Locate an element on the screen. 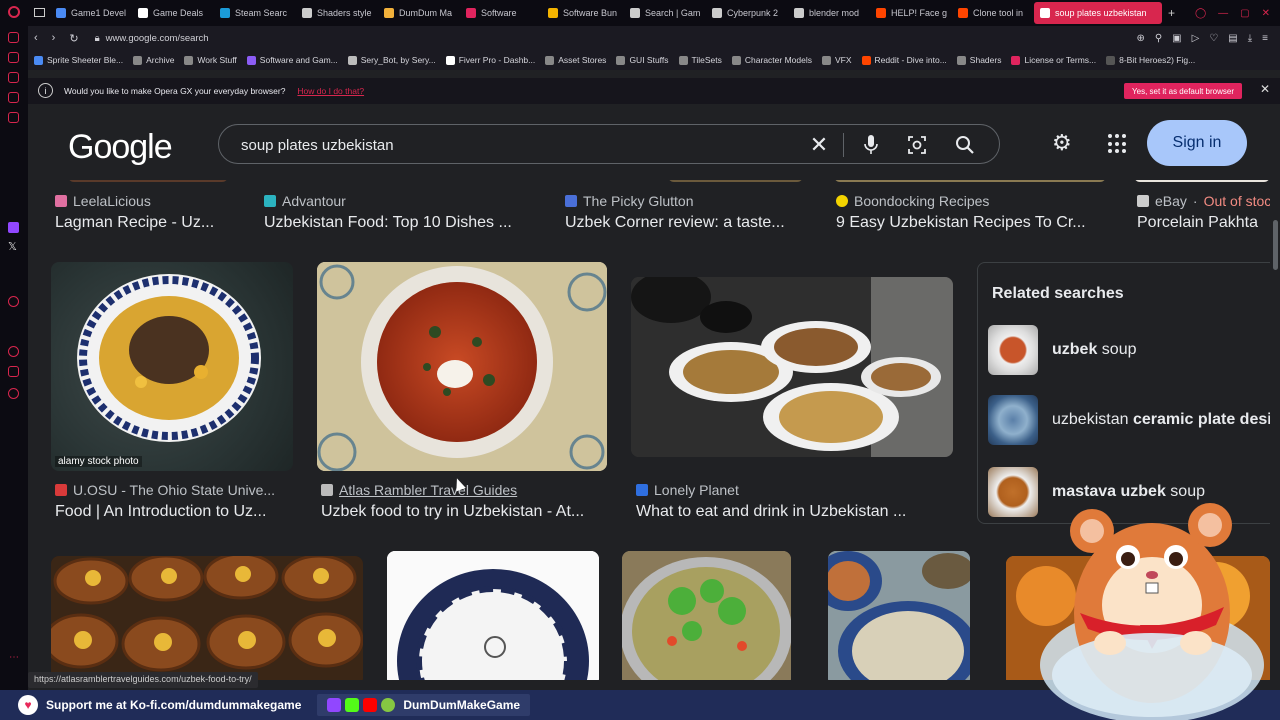 Image resolution: width=1280 pixels, height=720 pixels. minimize-icon: — is located at coordinates (1223, 13).